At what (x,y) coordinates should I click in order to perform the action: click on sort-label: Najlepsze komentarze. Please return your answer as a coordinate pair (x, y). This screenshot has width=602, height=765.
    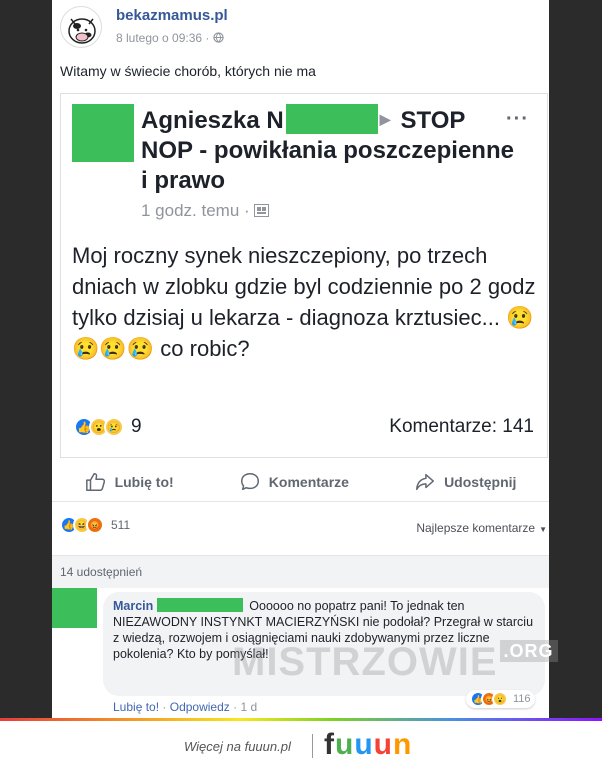
    Looking at the image, I should click on (476, 528).